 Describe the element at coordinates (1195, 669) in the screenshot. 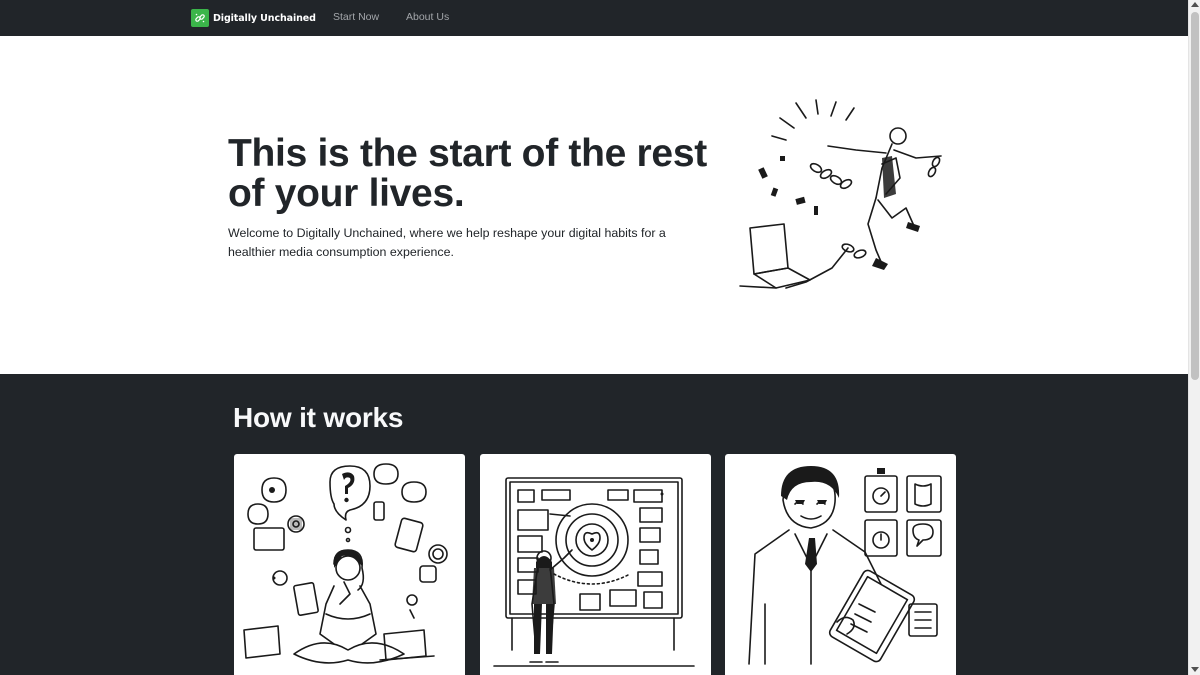

I see `scroll-down-arrow-icon` at that location.